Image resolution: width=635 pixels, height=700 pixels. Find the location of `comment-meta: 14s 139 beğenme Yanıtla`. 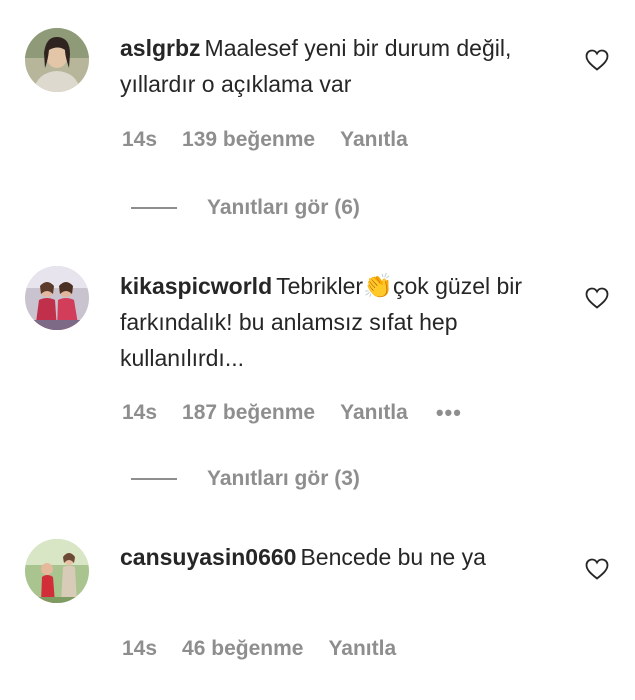

comment-meta: 14s 139 beğenme Yanıtla is located at coordinates (279, 140).